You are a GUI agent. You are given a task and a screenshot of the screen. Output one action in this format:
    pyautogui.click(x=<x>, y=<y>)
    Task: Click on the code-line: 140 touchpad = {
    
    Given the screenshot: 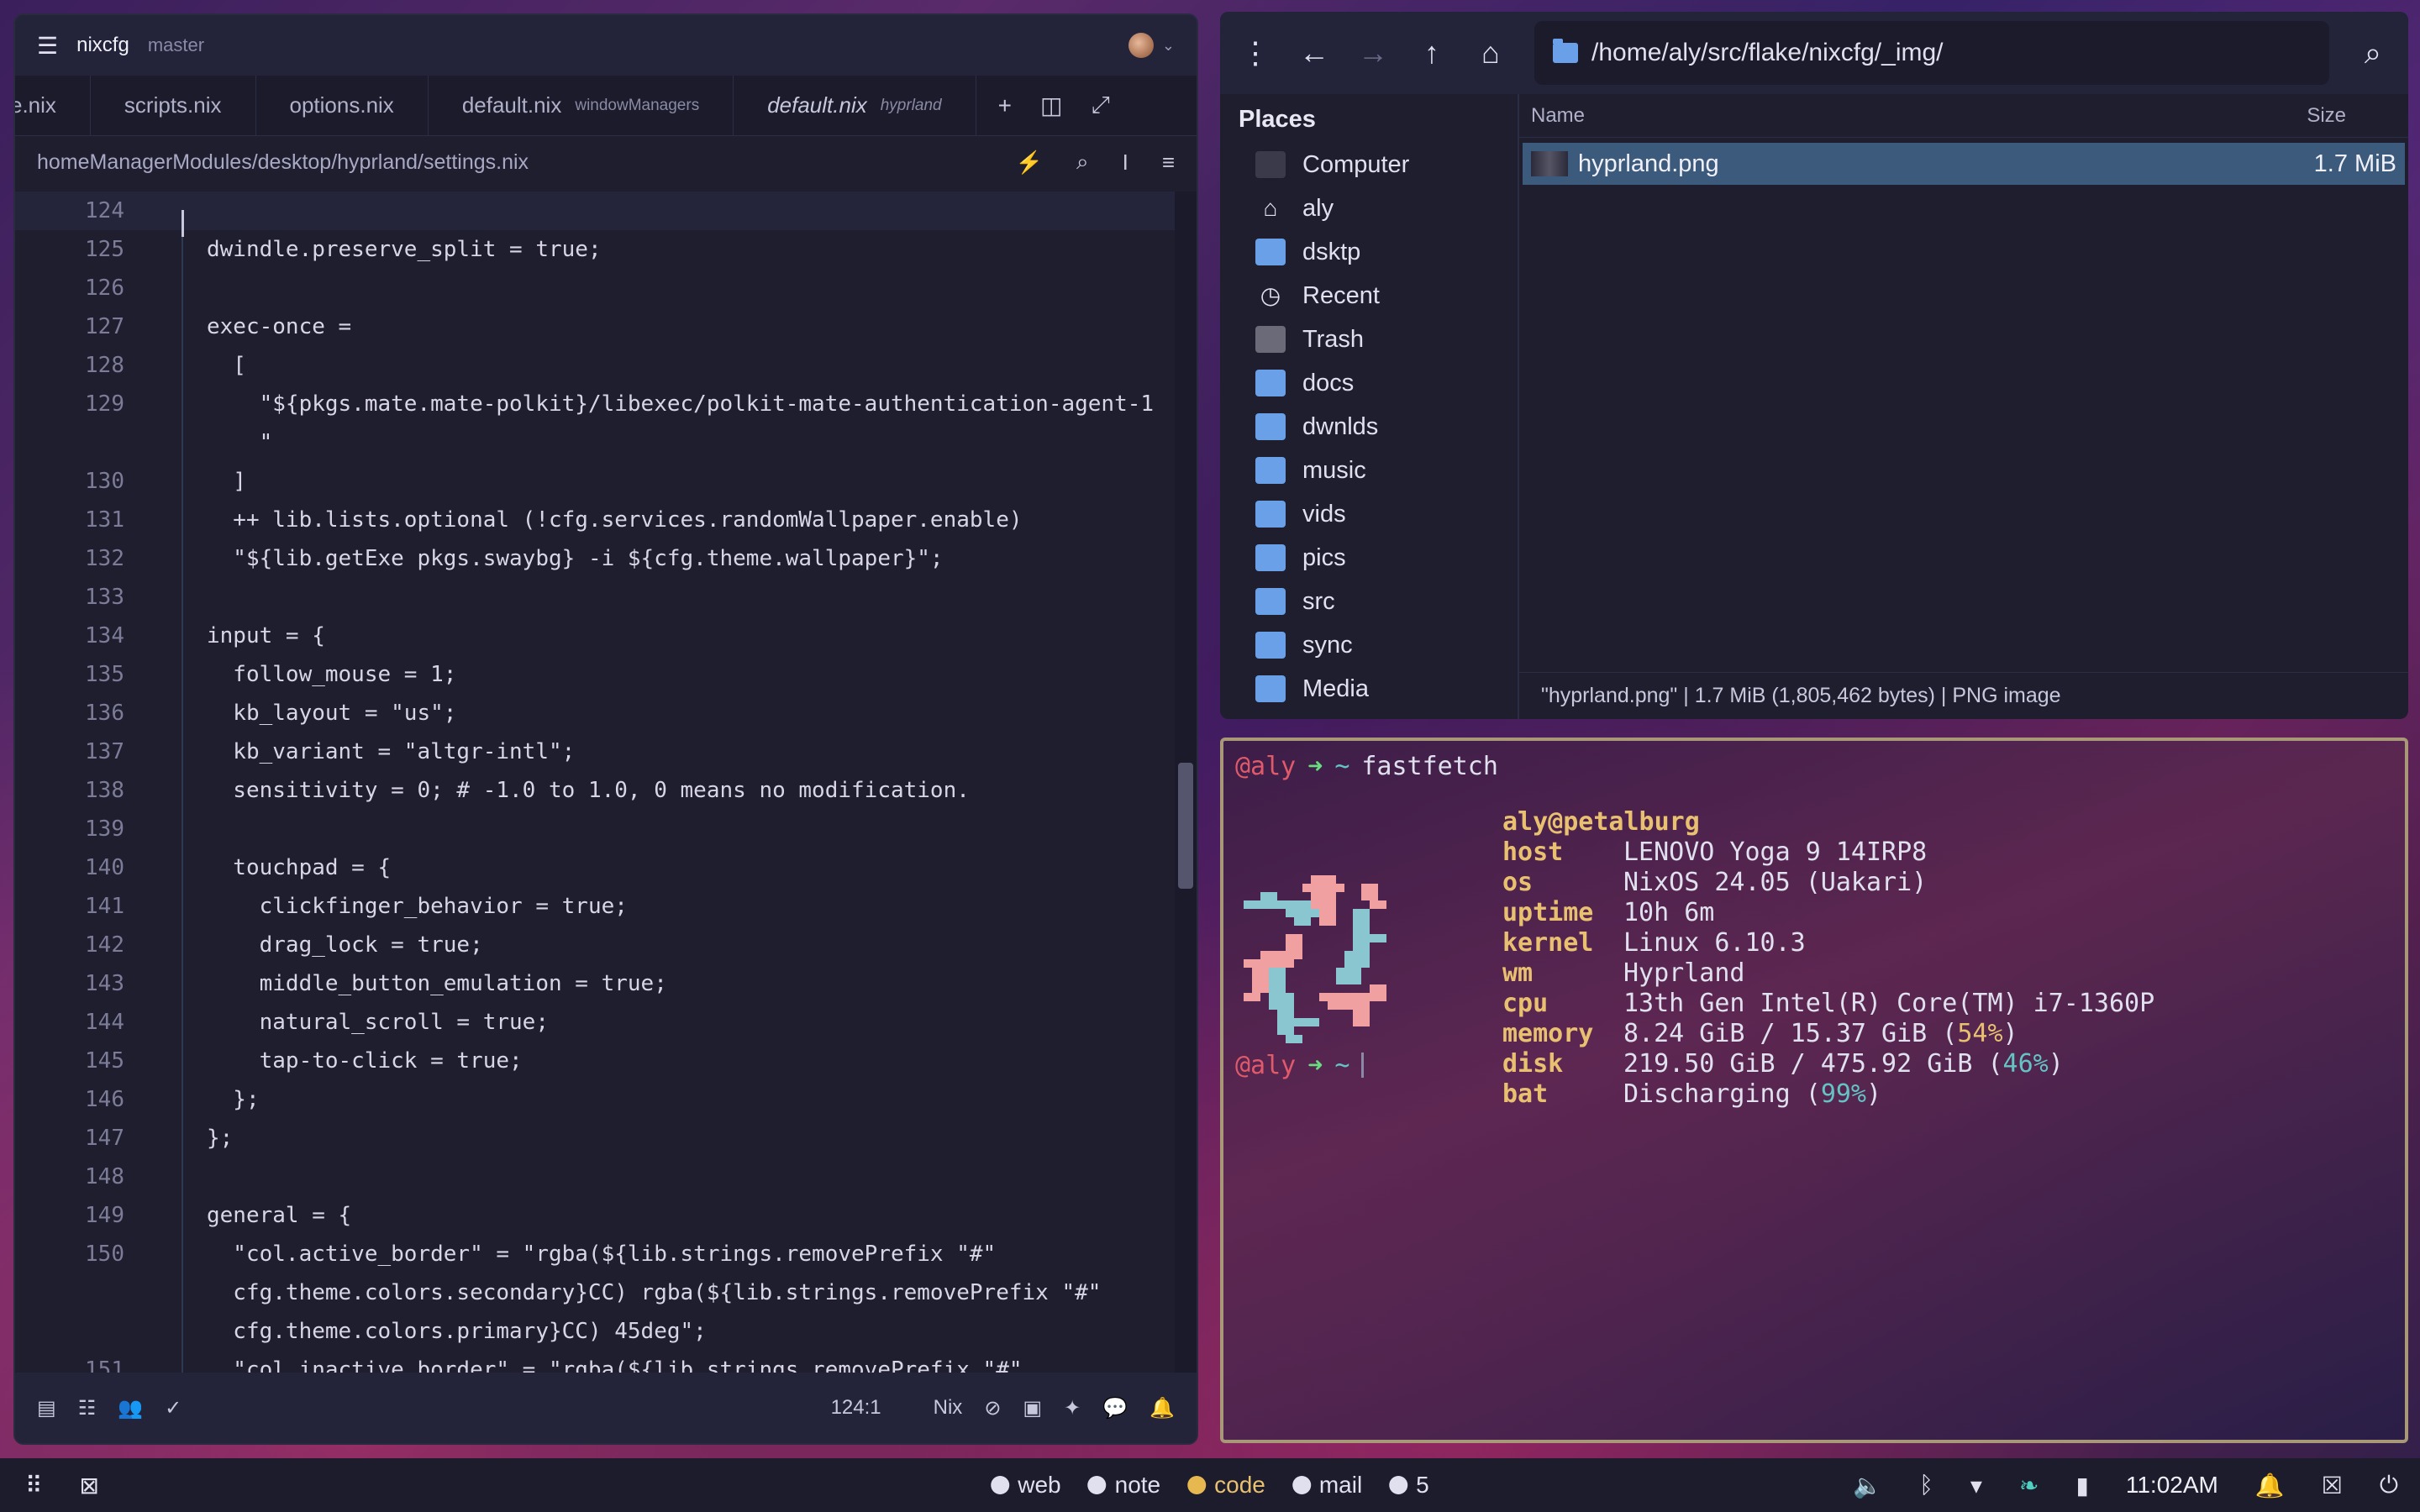 What is the action you would take?
    pyautogui.click(x=606, y=867)
    